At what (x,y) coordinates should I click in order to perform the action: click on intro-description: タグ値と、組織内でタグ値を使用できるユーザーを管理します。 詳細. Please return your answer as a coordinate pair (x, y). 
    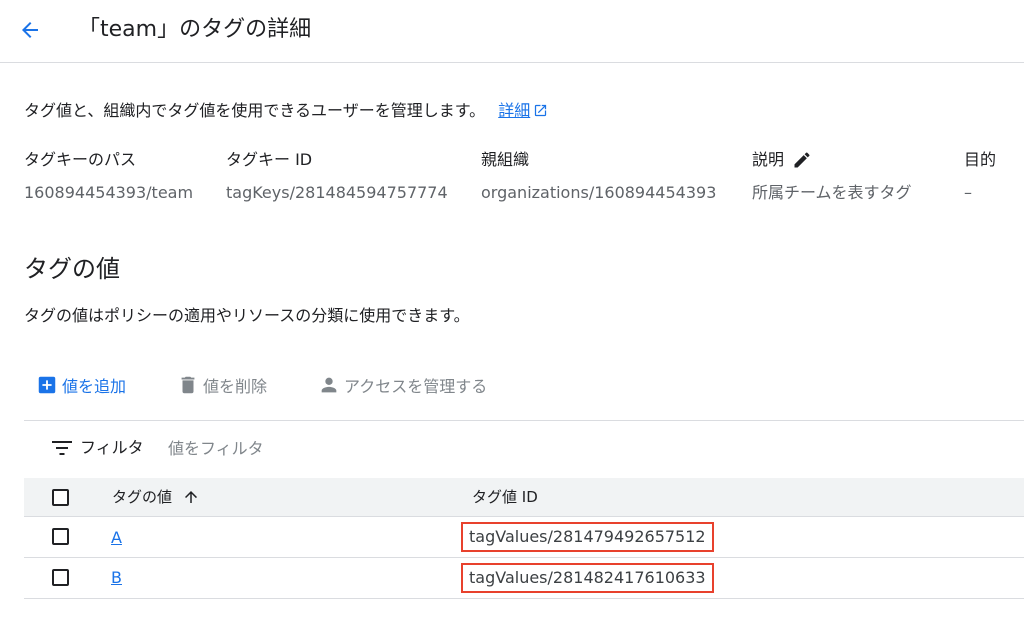
    Looking at the image, I should click on (286, 111).